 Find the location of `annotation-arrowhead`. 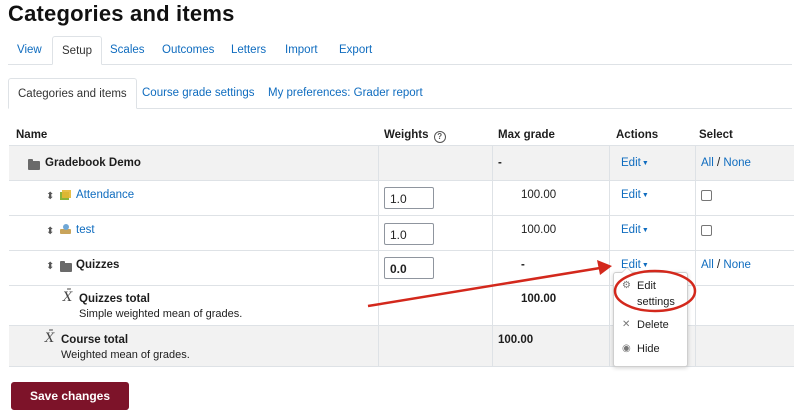

annotation-arrowhead is located at coordinates (604, 267).